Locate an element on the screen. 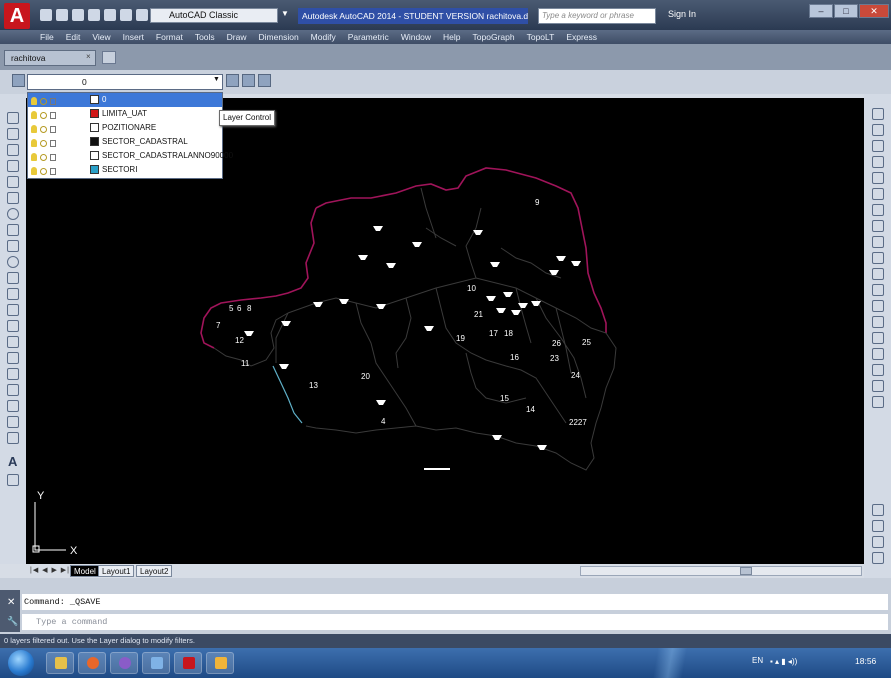 The width and height of the screenshot is (891, 678). taskbar-explorer-icon is located at coordinates (60, 663).